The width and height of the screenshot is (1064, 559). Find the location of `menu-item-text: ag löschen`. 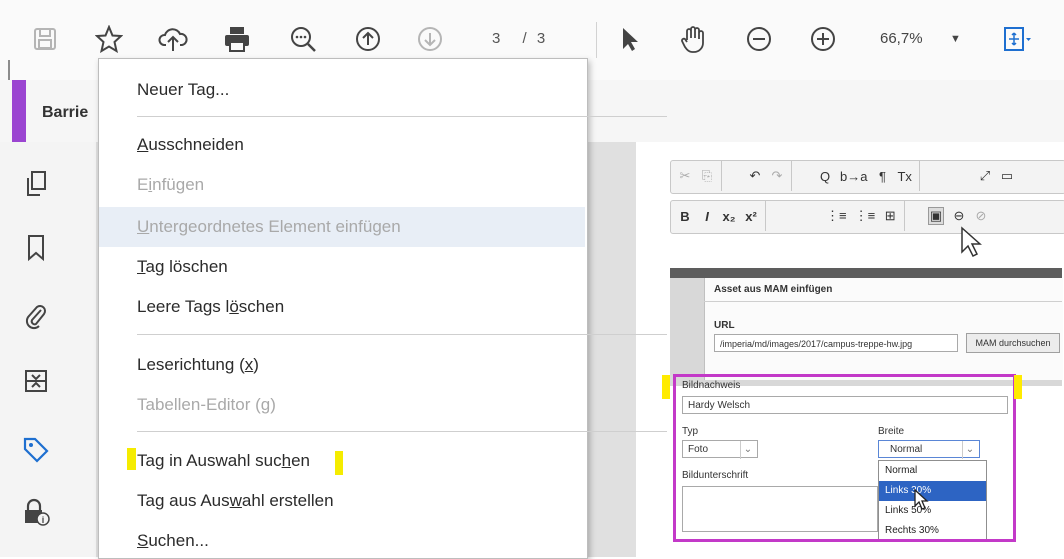

menu-item-text: ag löschen is located at coordinates (186, 266).